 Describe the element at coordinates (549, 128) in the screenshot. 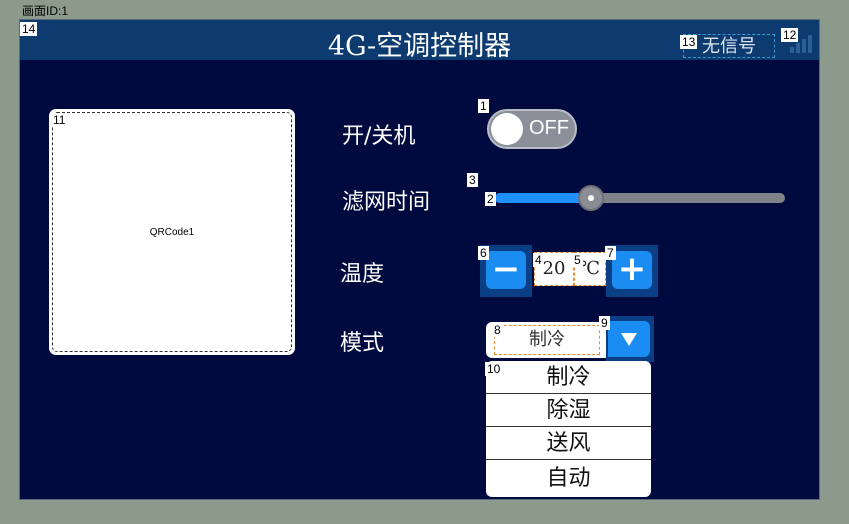

I see `toggle-state-text: OFF` at that location.